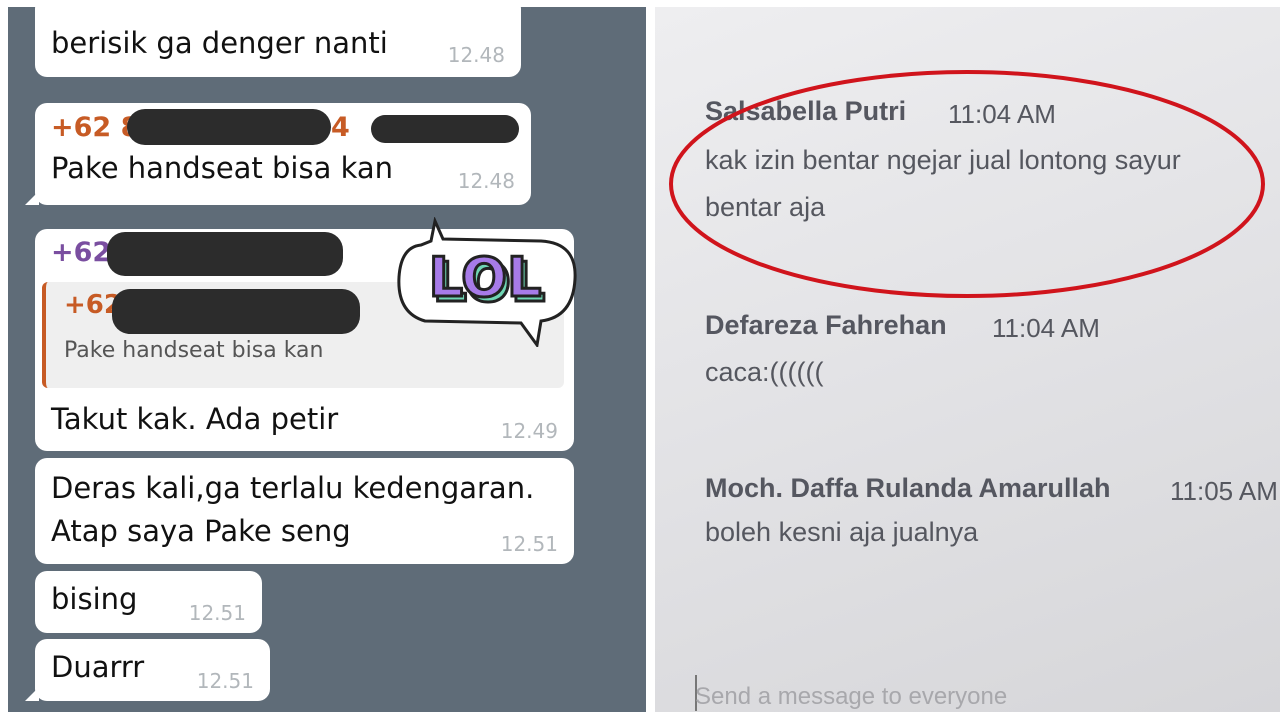  Describe the element at coordinates (1224, 491) in the screenshot. I see `message-time: 11:05 AM` at that location.